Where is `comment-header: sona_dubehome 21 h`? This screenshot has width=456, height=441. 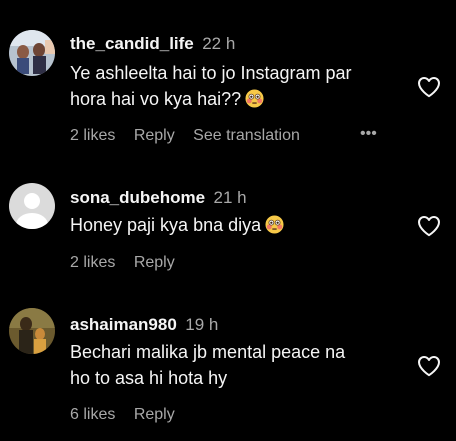
comment-header: sona_dubehome 21 h is located at coordinates (158, 198).